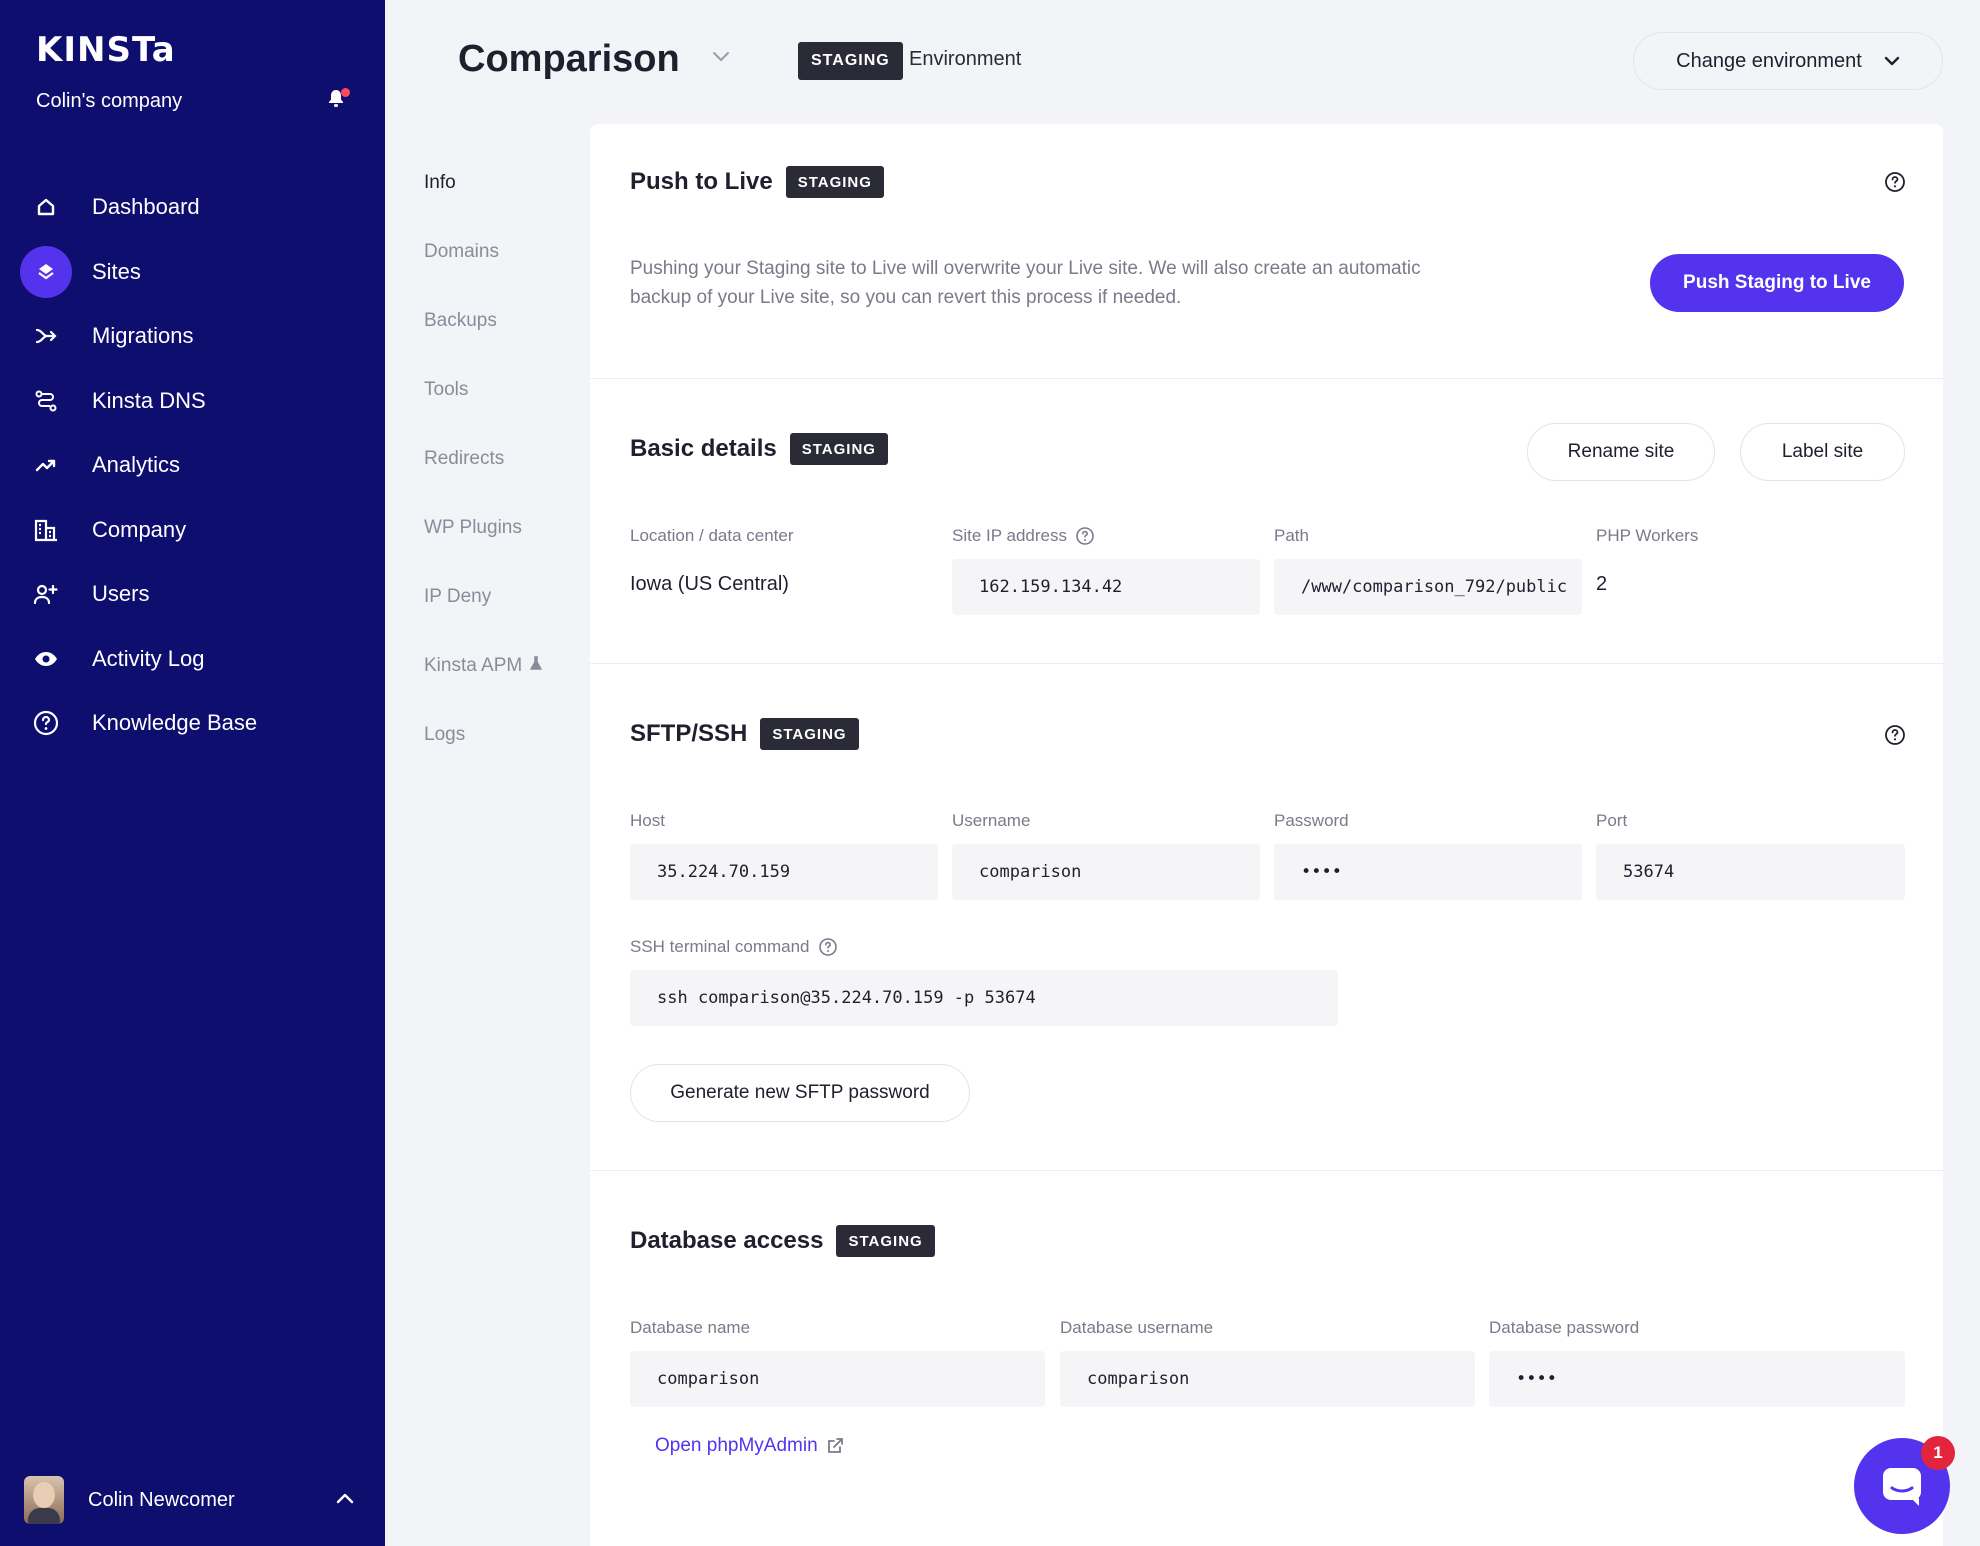 The width and height of the screenshot is (1980, 1546). I want to click on port-field: 53674, so click(1750, 872).